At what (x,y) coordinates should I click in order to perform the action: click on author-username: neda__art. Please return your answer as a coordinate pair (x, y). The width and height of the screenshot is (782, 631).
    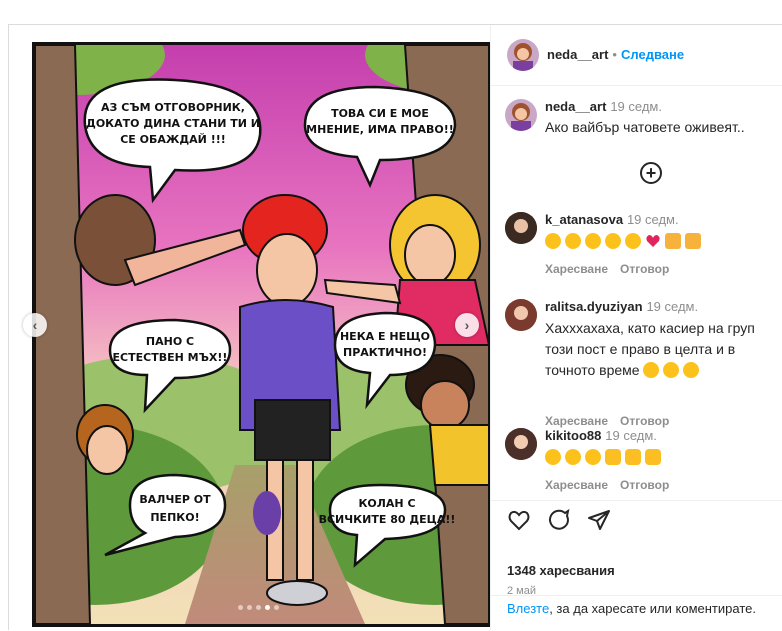
    Looking at the image, I should click on (577, 54).